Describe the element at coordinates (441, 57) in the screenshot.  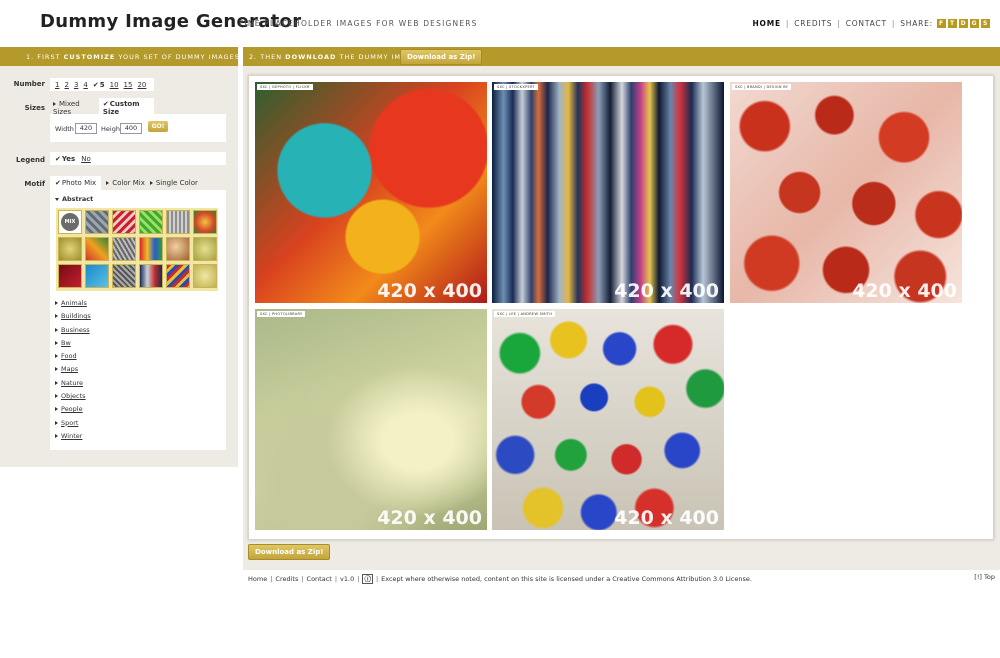
I see `download-zip-button: Download as Zip!` at that location.